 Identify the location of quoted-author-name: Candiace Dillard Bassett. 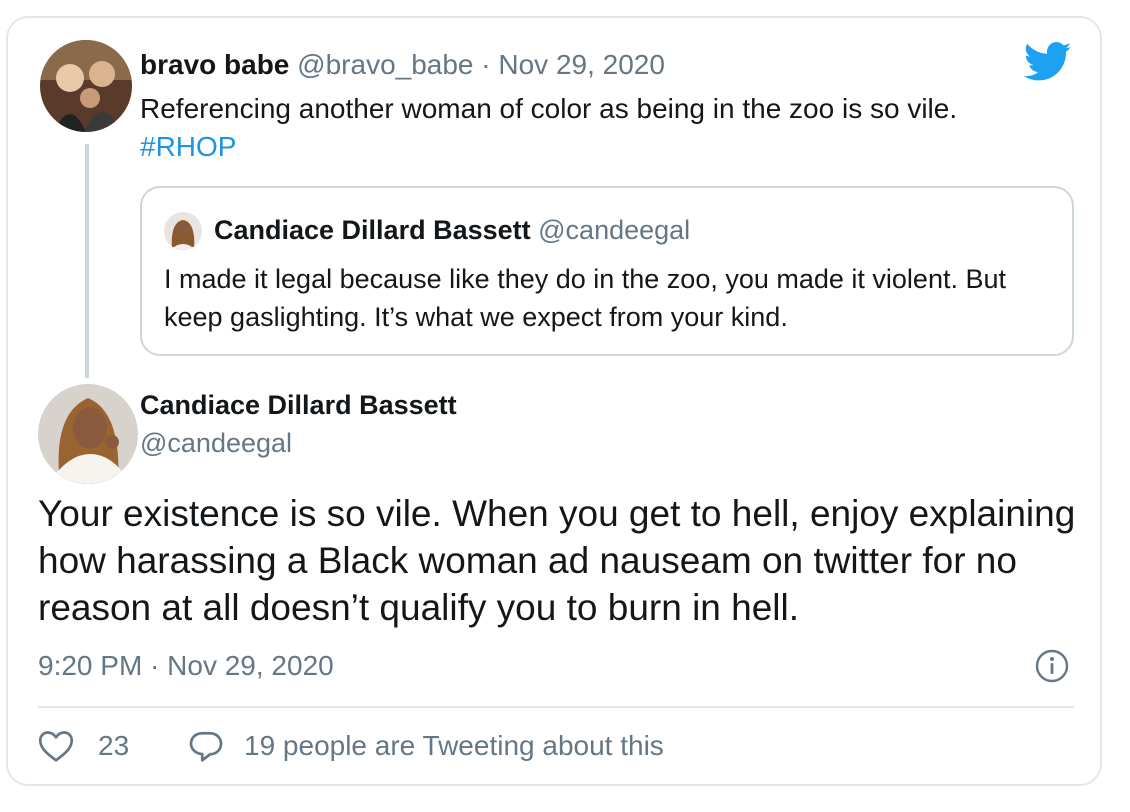
(372, 230).